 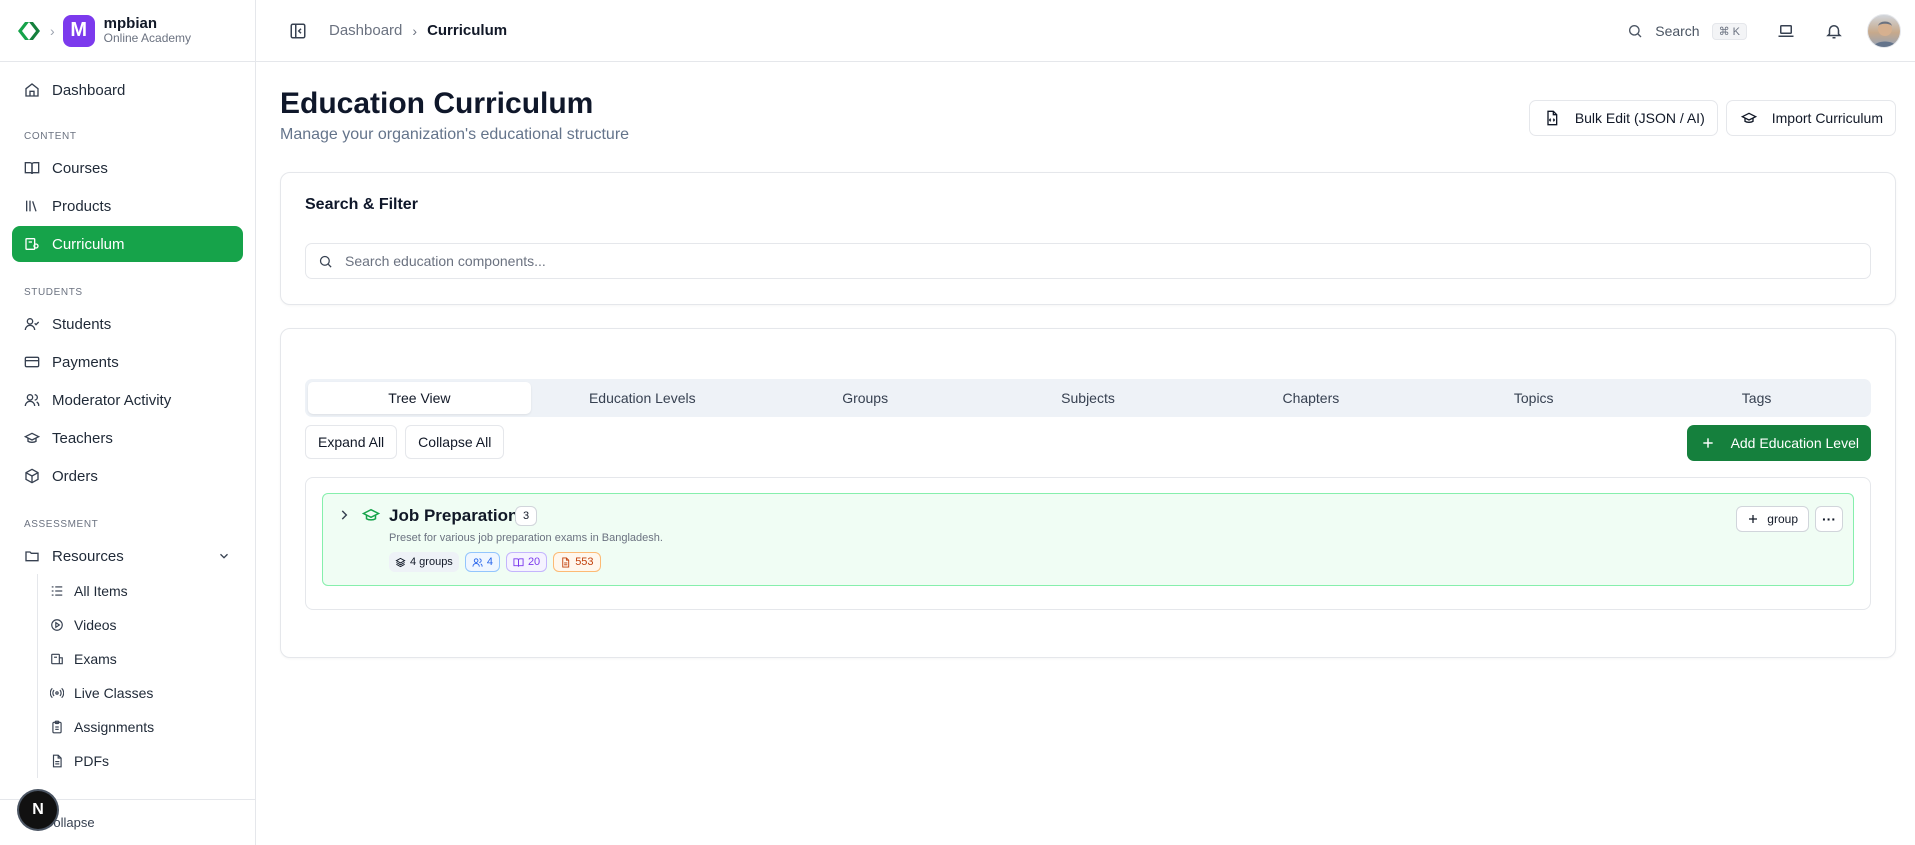 I want to click on tab-tags: Tags, so click(x=1756, y=398).